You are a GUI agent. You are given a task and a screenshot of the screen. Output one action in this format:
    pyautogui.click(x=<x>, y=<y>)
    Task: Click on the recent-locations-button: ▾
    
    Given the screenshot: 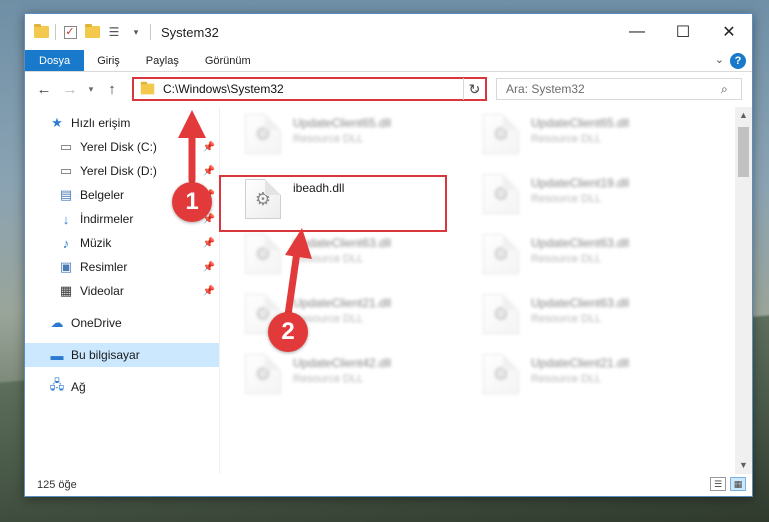 What is the action you would take?
    pyautogui.click(x=91, y=89)
    